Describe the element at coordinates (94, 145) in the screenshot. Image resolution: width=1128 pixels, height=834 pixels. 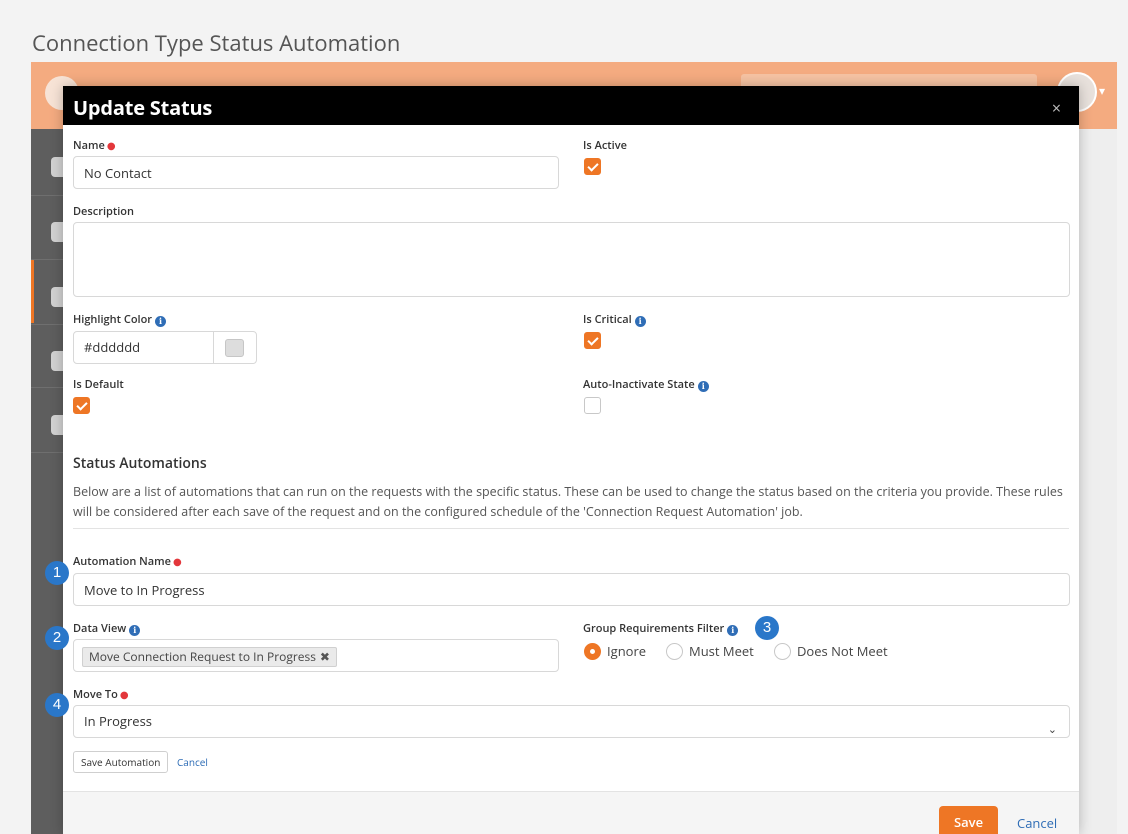
I see `name-label: Name ●` at that location.